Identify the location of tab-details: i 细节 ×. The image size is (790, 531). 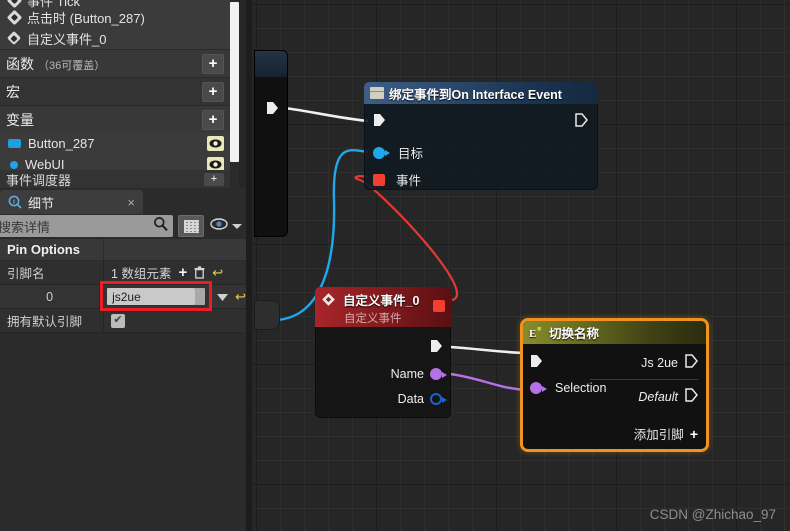
(71, 202).